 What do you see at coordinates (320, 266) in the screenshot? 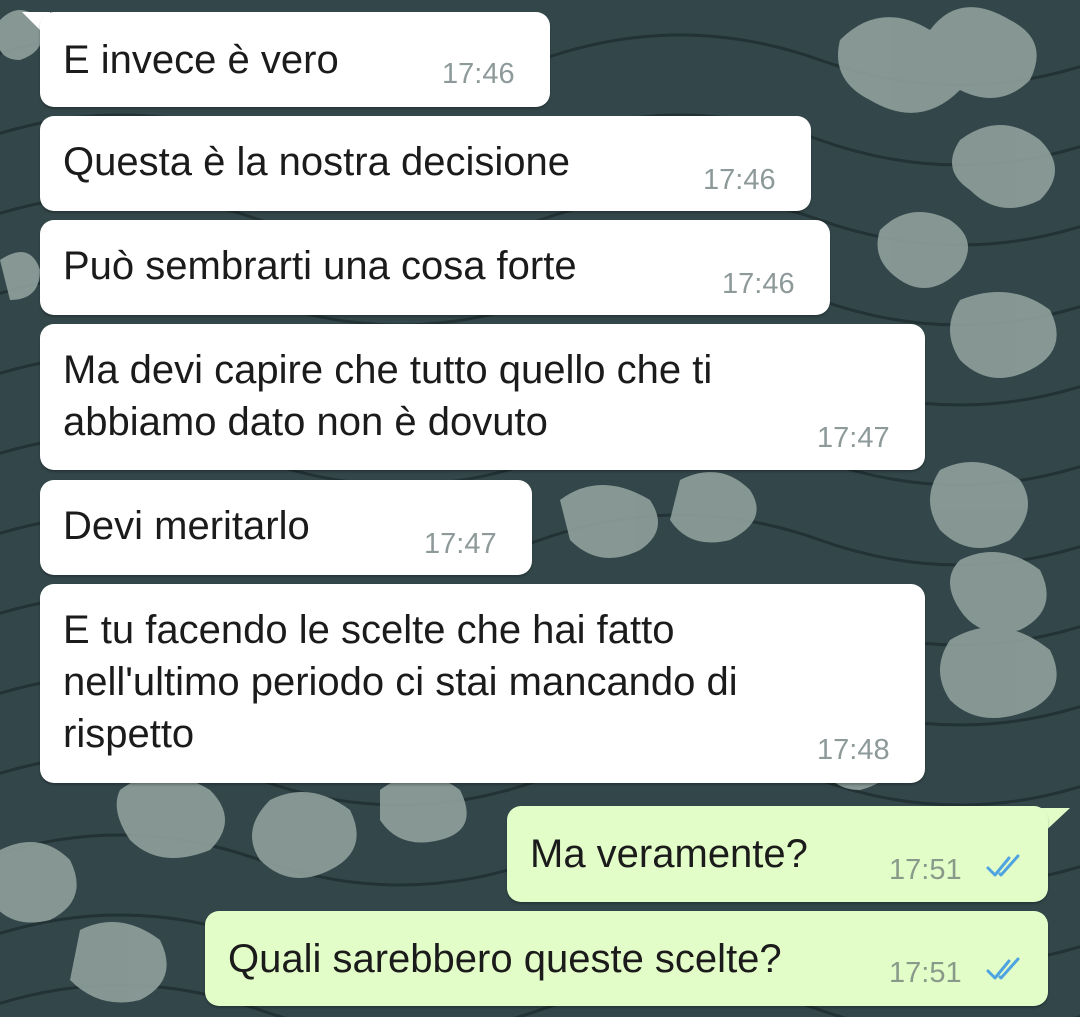
I see `message-text: Può sembrarti una cosa forte` at bounding box center [320, 266].